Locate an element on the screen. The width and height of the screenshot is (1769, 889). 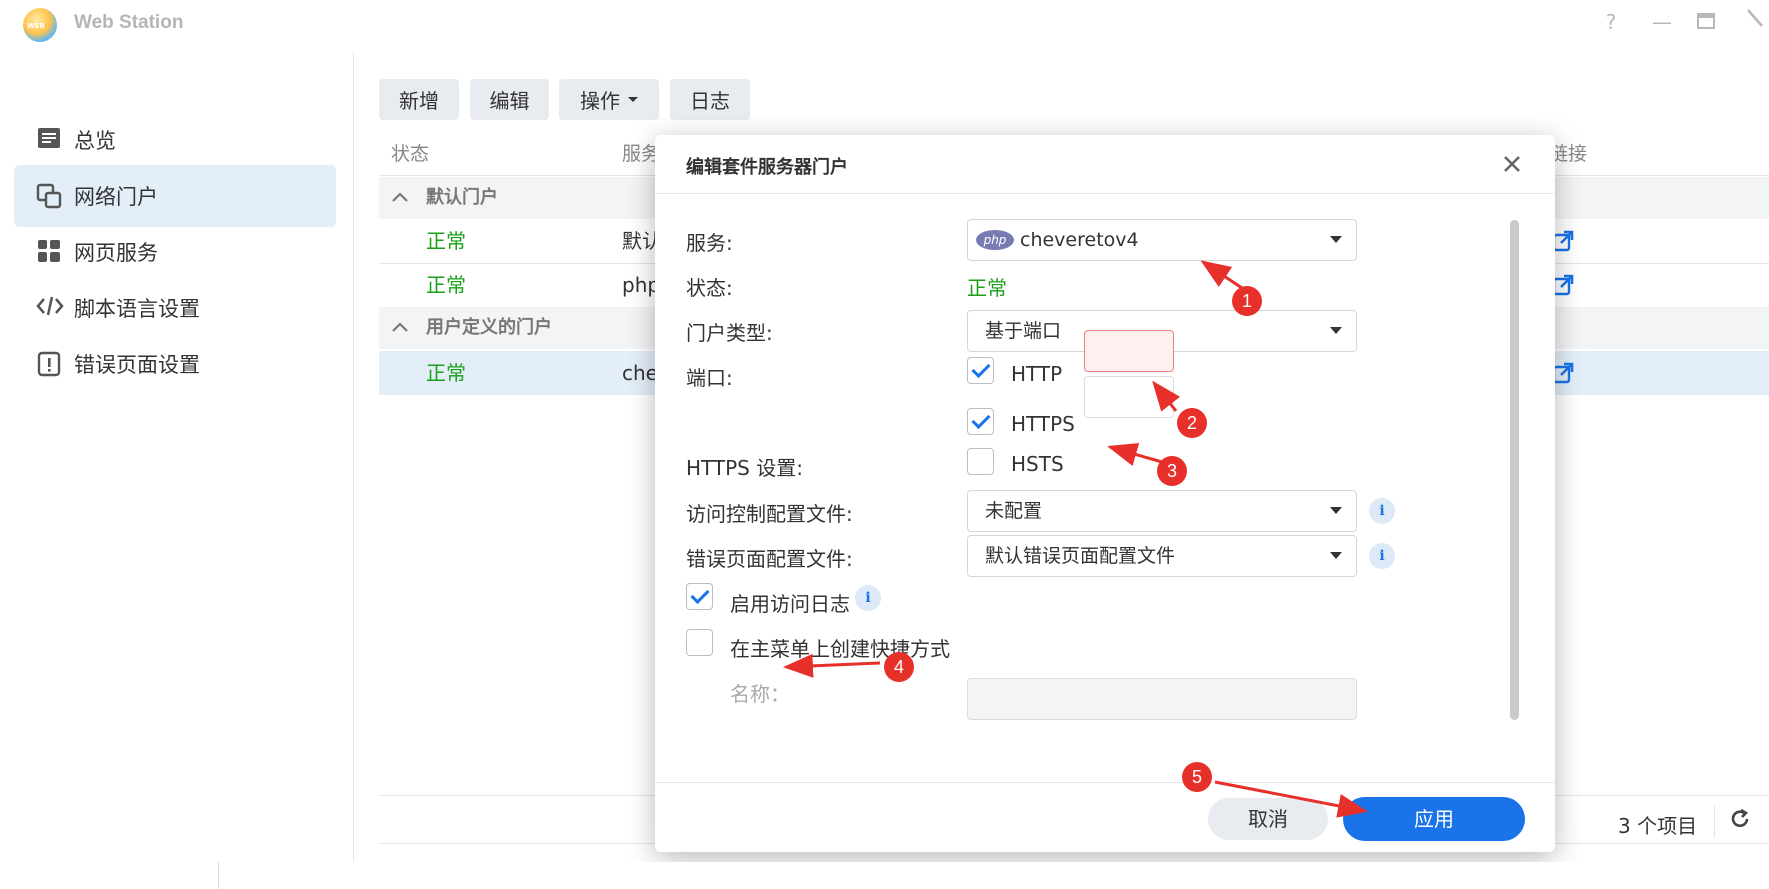
https-label: HTTPS is located at coordinates (1043, 424).